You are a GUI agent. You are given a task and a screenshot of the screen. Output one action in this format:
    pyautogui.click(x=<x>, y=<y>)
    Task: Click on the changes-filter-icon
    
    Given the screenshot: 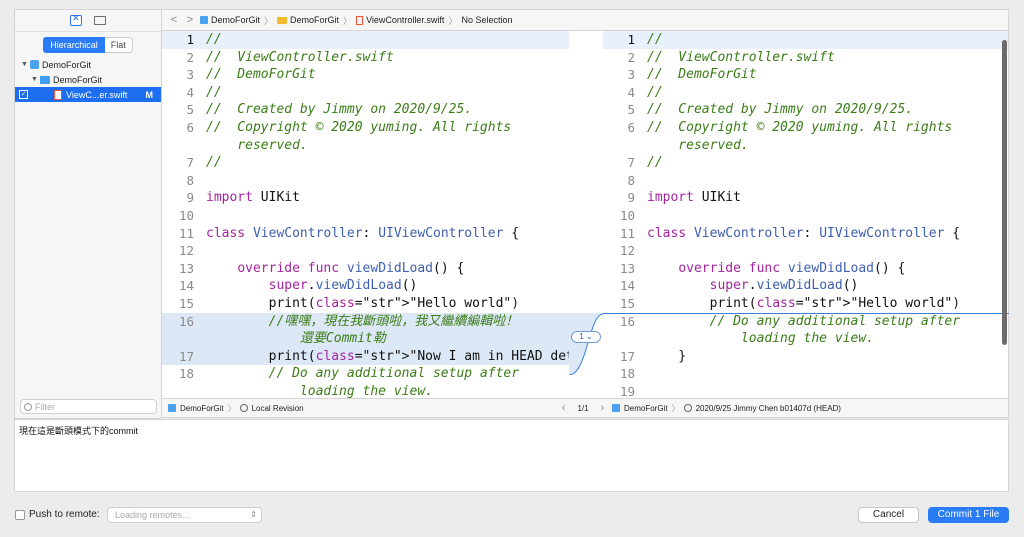 What is the action you would take?
    pyautogui.click(x=76, y=19)
    